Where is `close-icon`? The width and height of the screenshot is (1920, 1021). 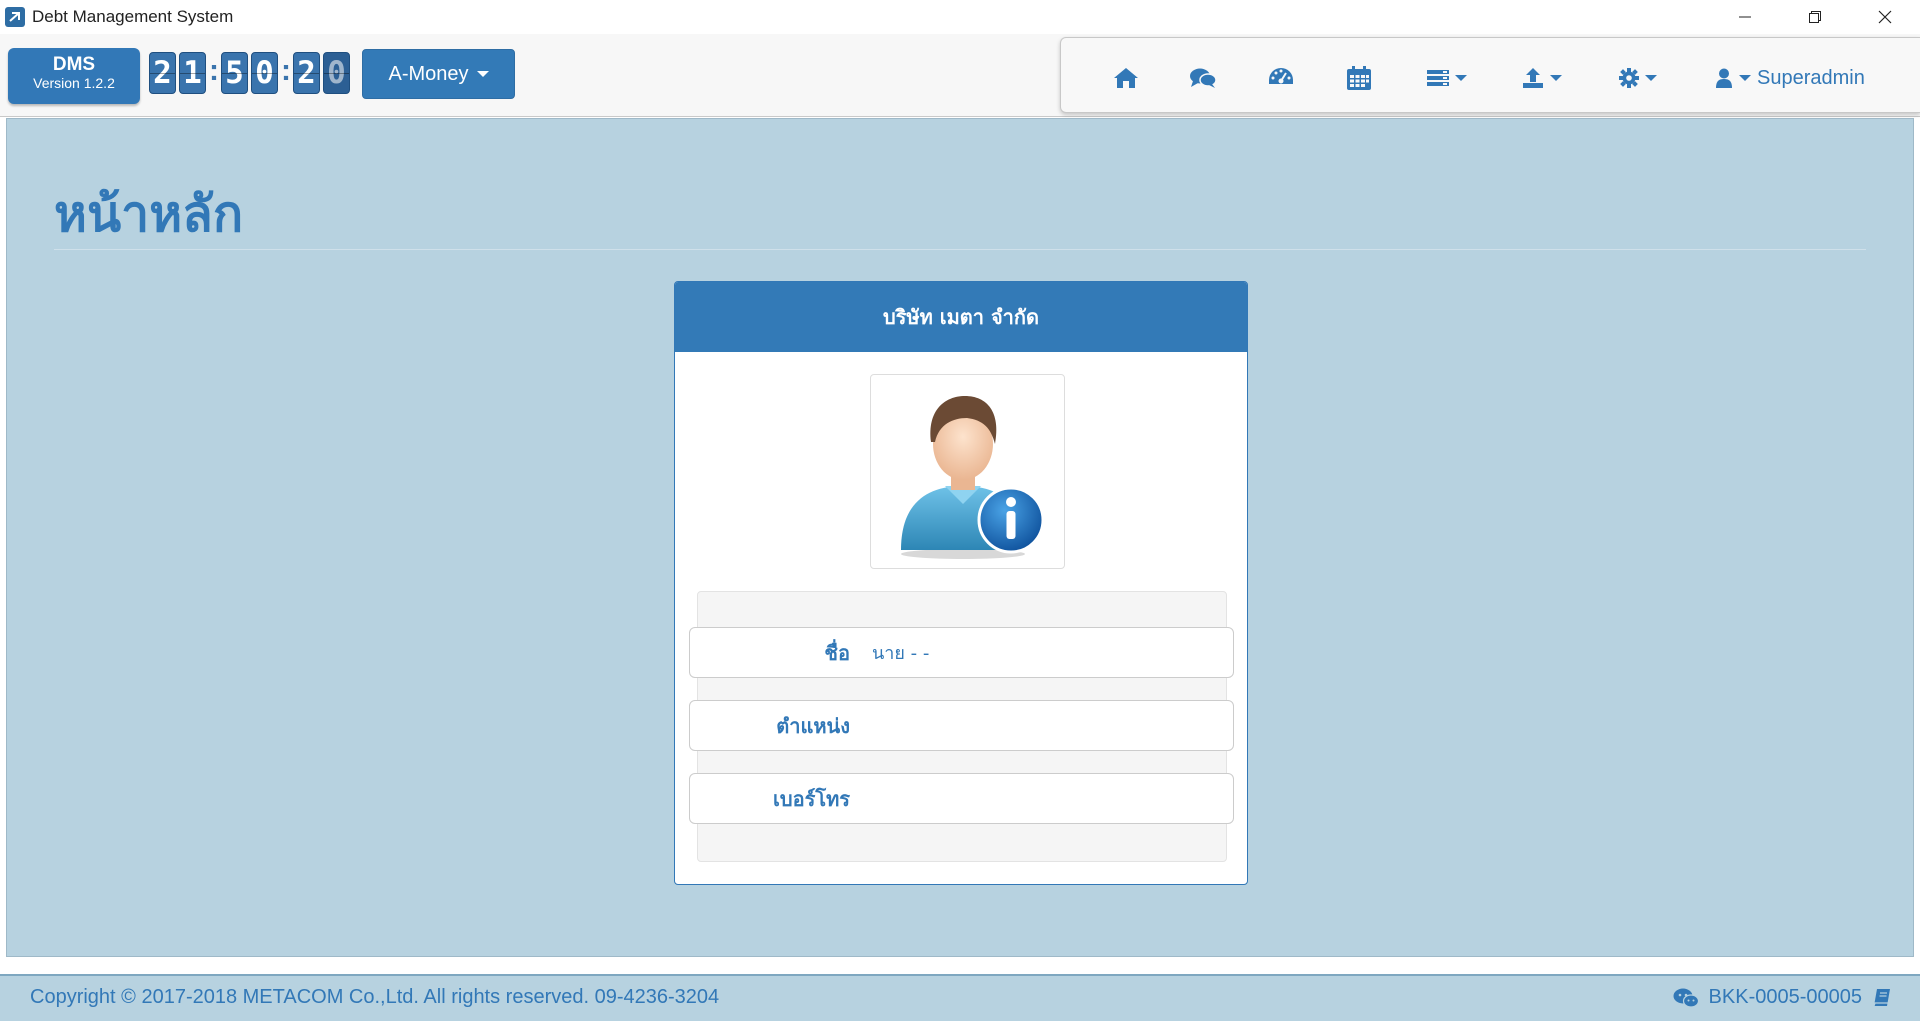
close-icon is located at coordinates (1885, 17).